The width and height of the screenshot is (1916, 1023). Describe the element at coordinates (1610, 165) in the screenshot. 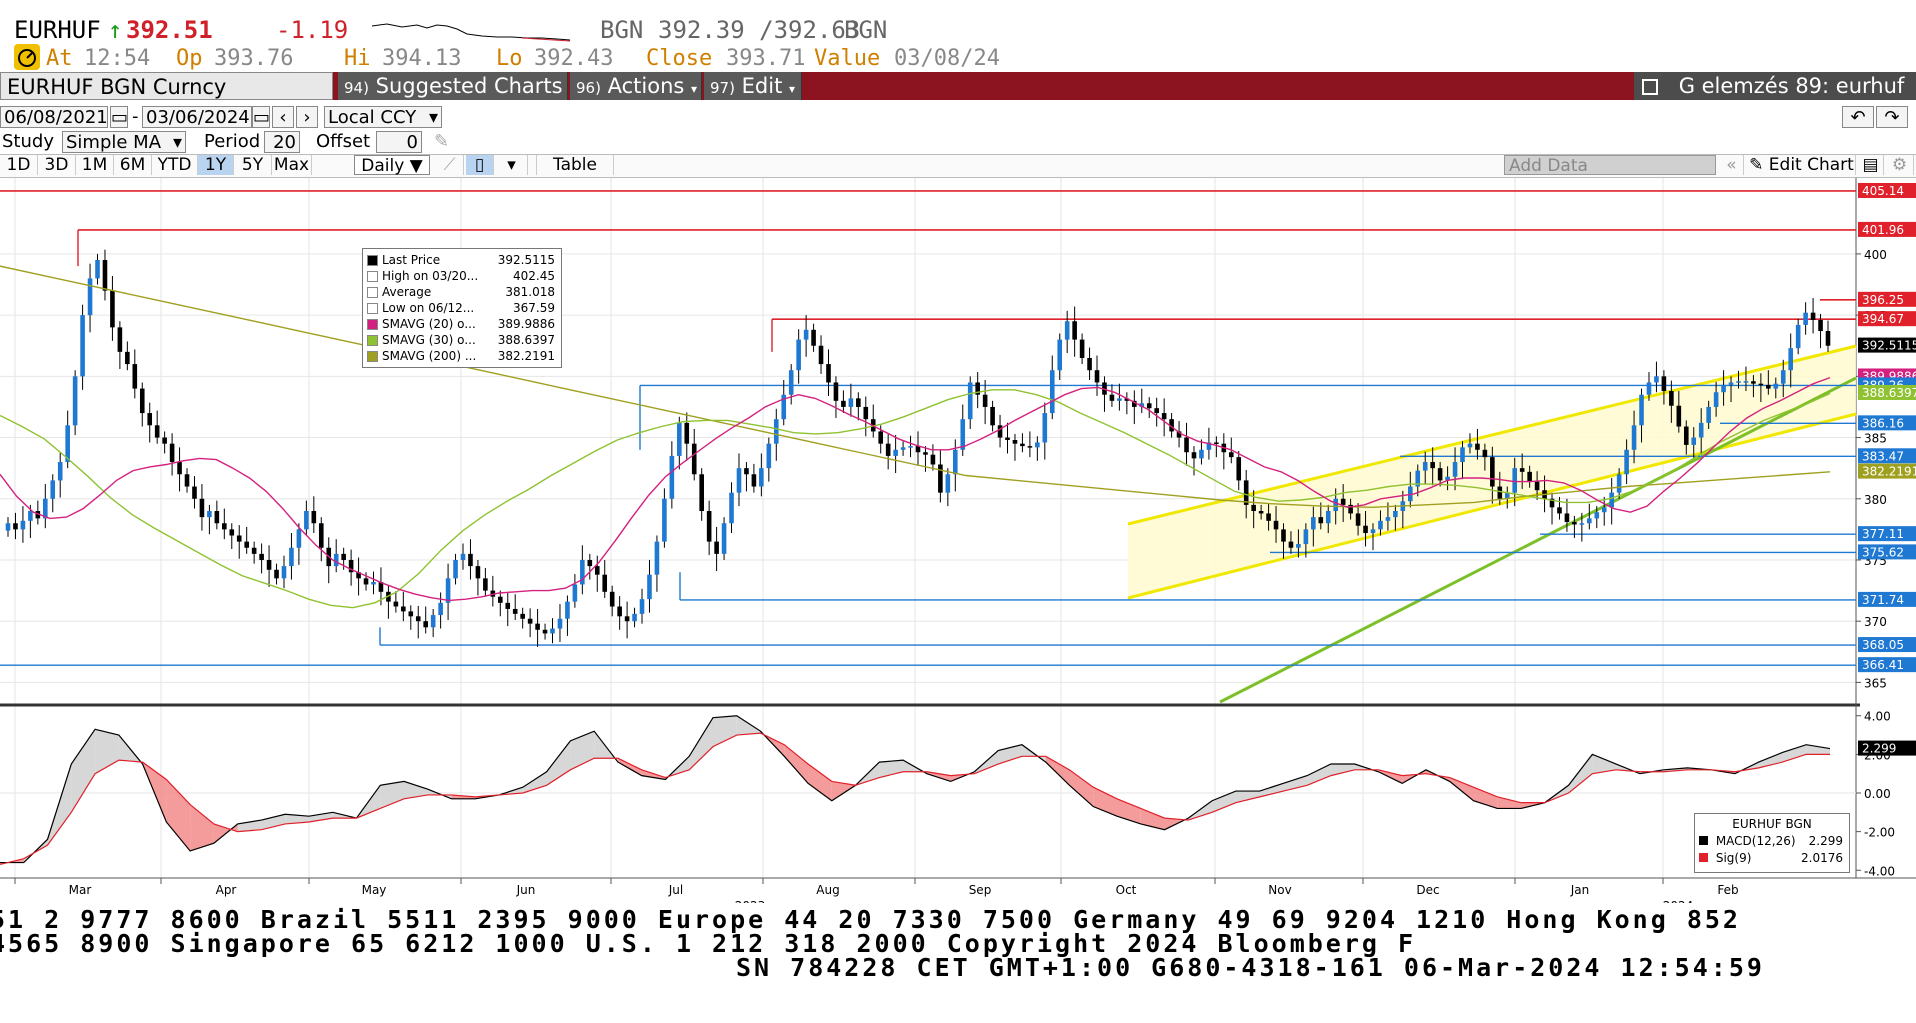

I see `add-data-input: Add Data` at that location.